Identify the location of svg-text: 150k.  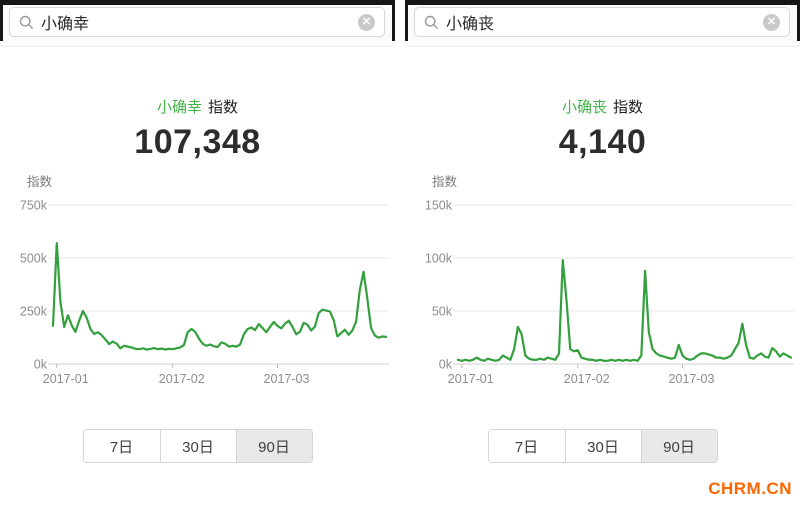
(439, 206).